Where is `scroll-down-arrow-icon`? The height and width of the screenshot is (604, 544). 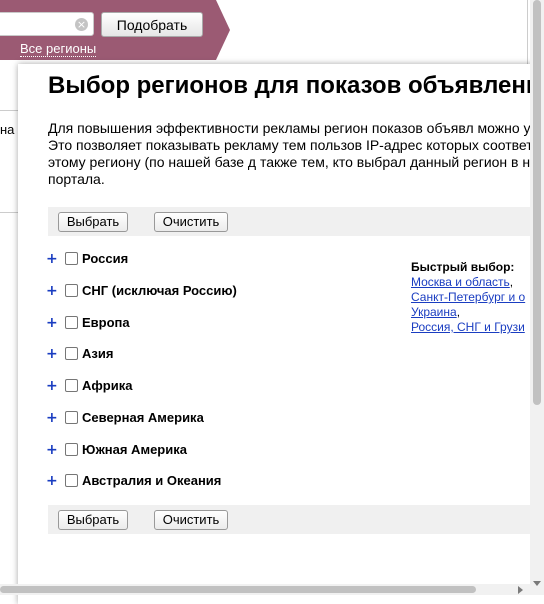 scroll-down-arrow-icon is located at coordinates (537, 583).